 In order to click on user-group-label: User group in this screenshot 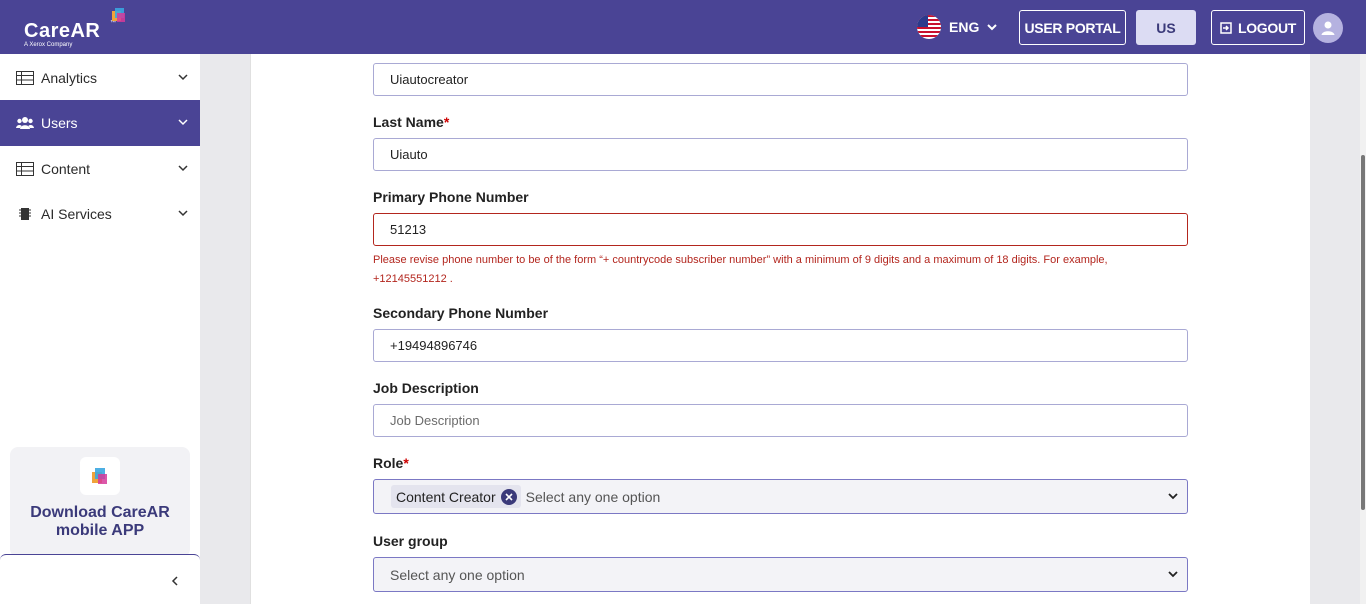, I will do `click(410, 541)`.